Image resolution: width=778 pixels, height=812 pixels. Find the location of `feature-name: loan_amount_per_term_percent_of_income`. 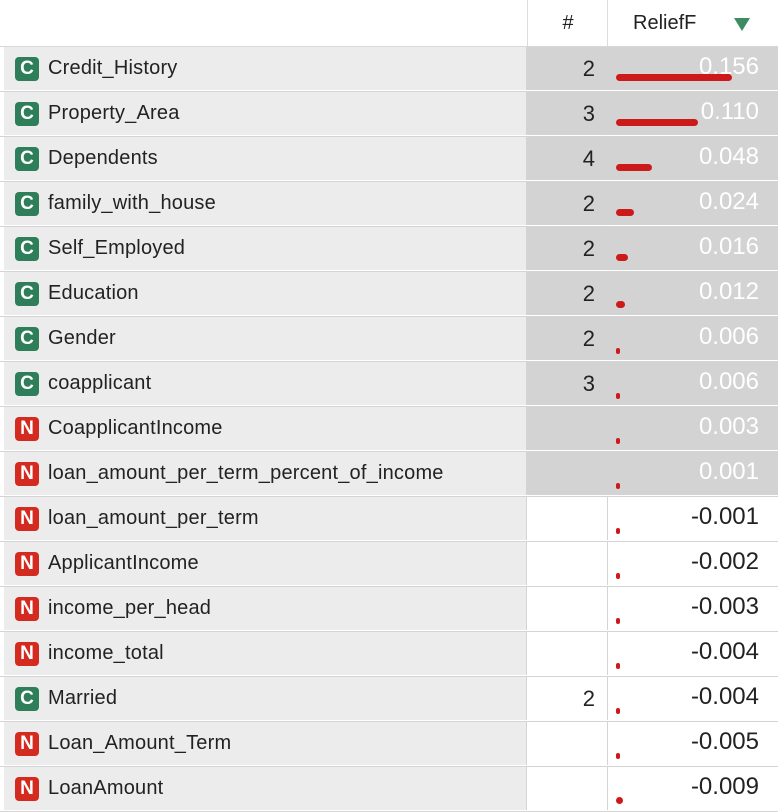

feature-name: loan_amount_per_term_percent_of_income is located at coordinates (246, 473).